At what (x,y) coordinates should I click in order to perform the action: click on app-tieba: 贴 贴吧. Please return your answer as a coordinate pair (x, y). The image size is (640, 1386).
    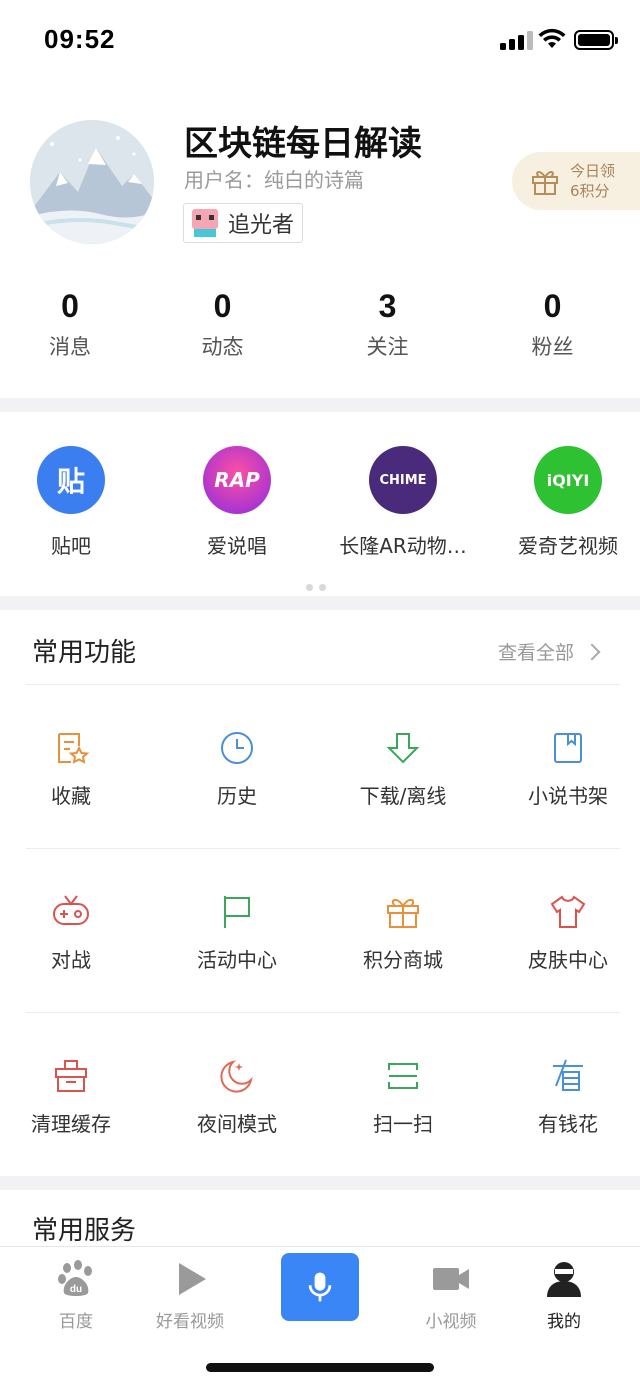
    Looking at the image, I should click on (75, 502).